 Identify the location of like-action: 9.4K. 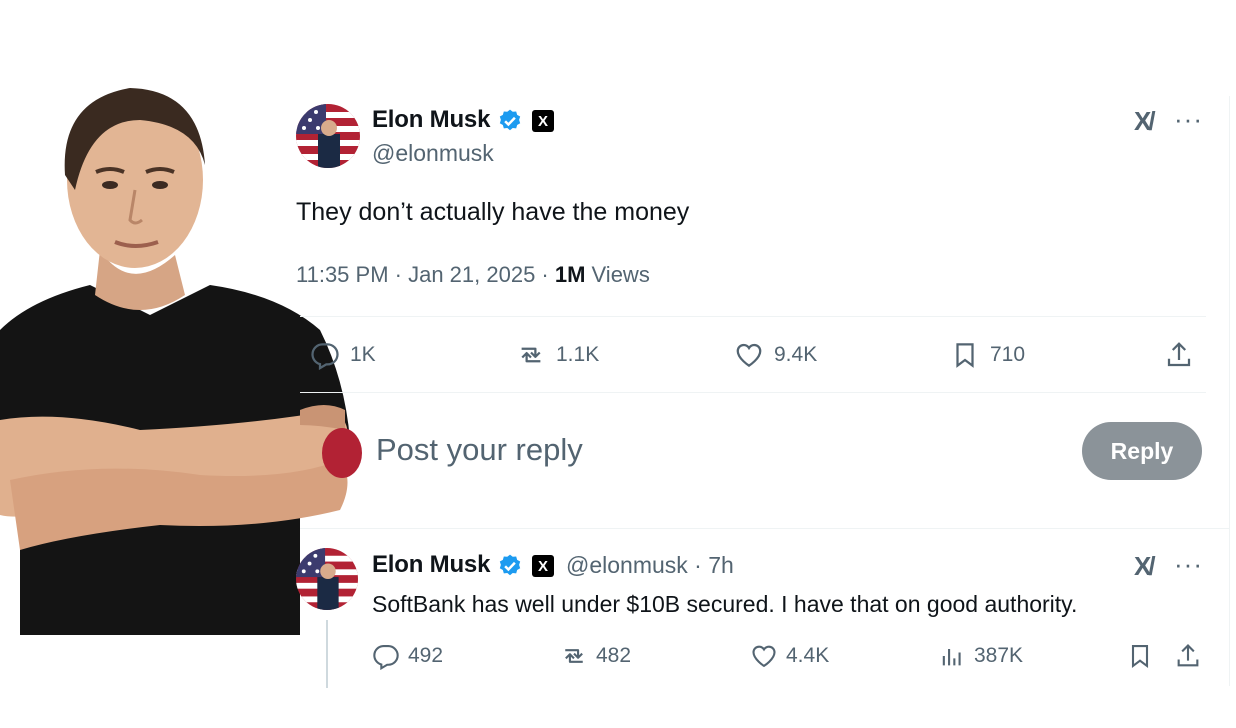
(775, 355).